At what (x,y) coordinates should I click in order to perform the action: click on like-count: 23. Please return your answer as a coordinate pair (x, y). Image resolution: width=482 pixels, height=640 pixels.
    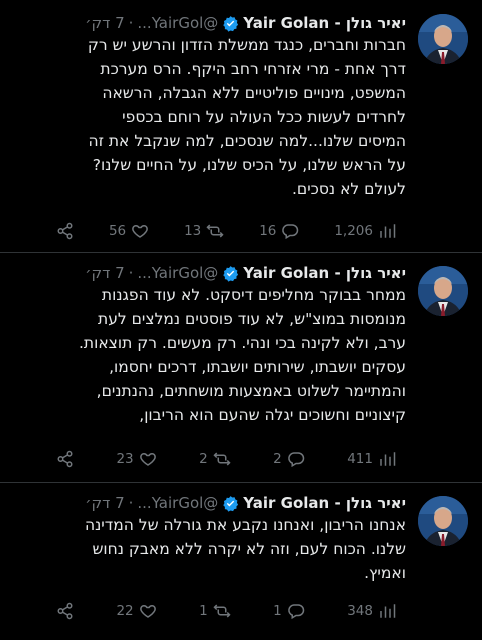
    Looking at the image, I should click on (125, 459).